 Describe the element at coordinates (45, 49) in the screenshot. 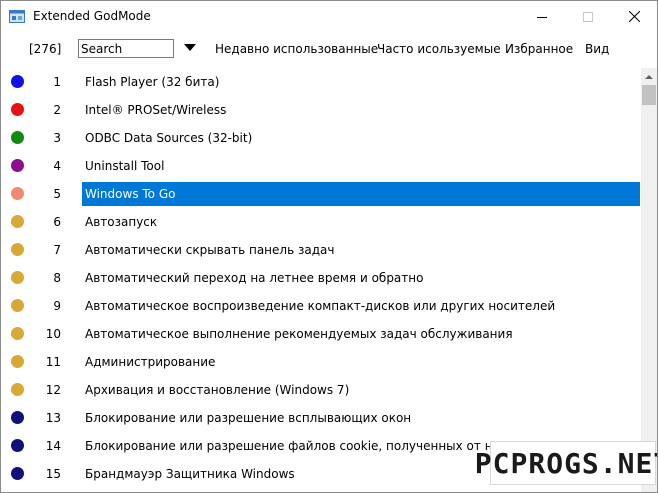

I see `item-count: [276]` at that location.